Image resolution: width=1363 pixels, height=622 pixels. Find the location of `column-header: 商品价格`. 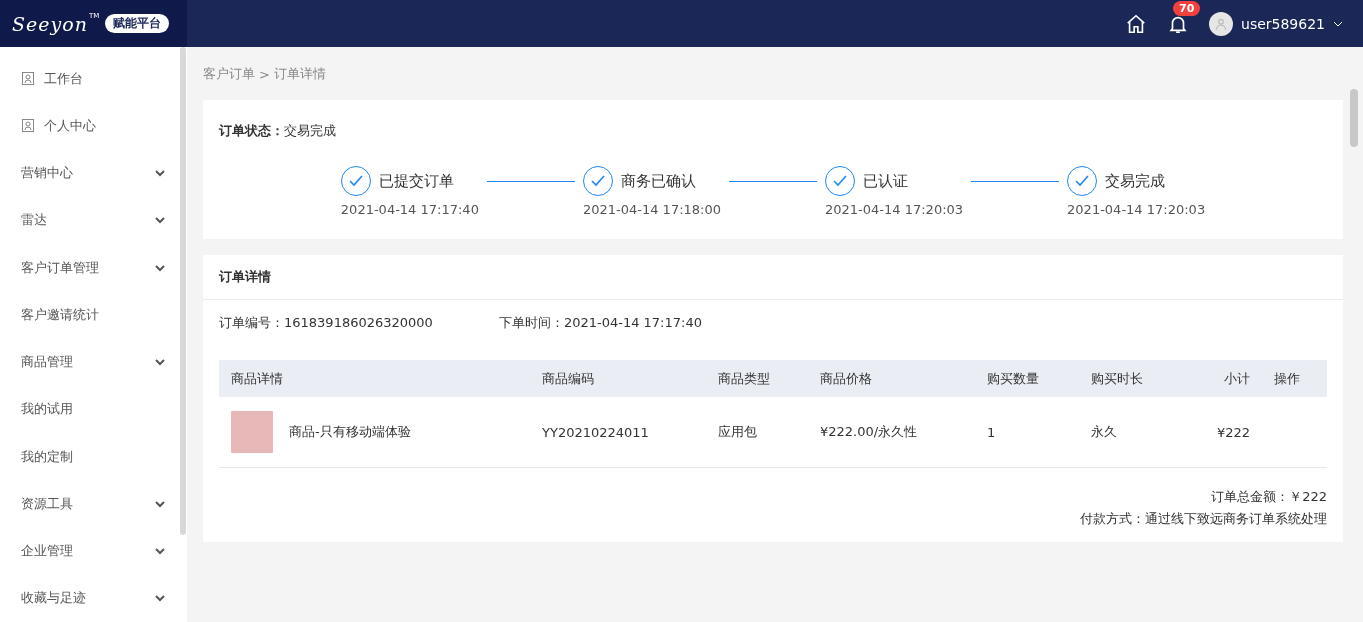

column-header: 商品价格 is located at coordinates (846, 378).